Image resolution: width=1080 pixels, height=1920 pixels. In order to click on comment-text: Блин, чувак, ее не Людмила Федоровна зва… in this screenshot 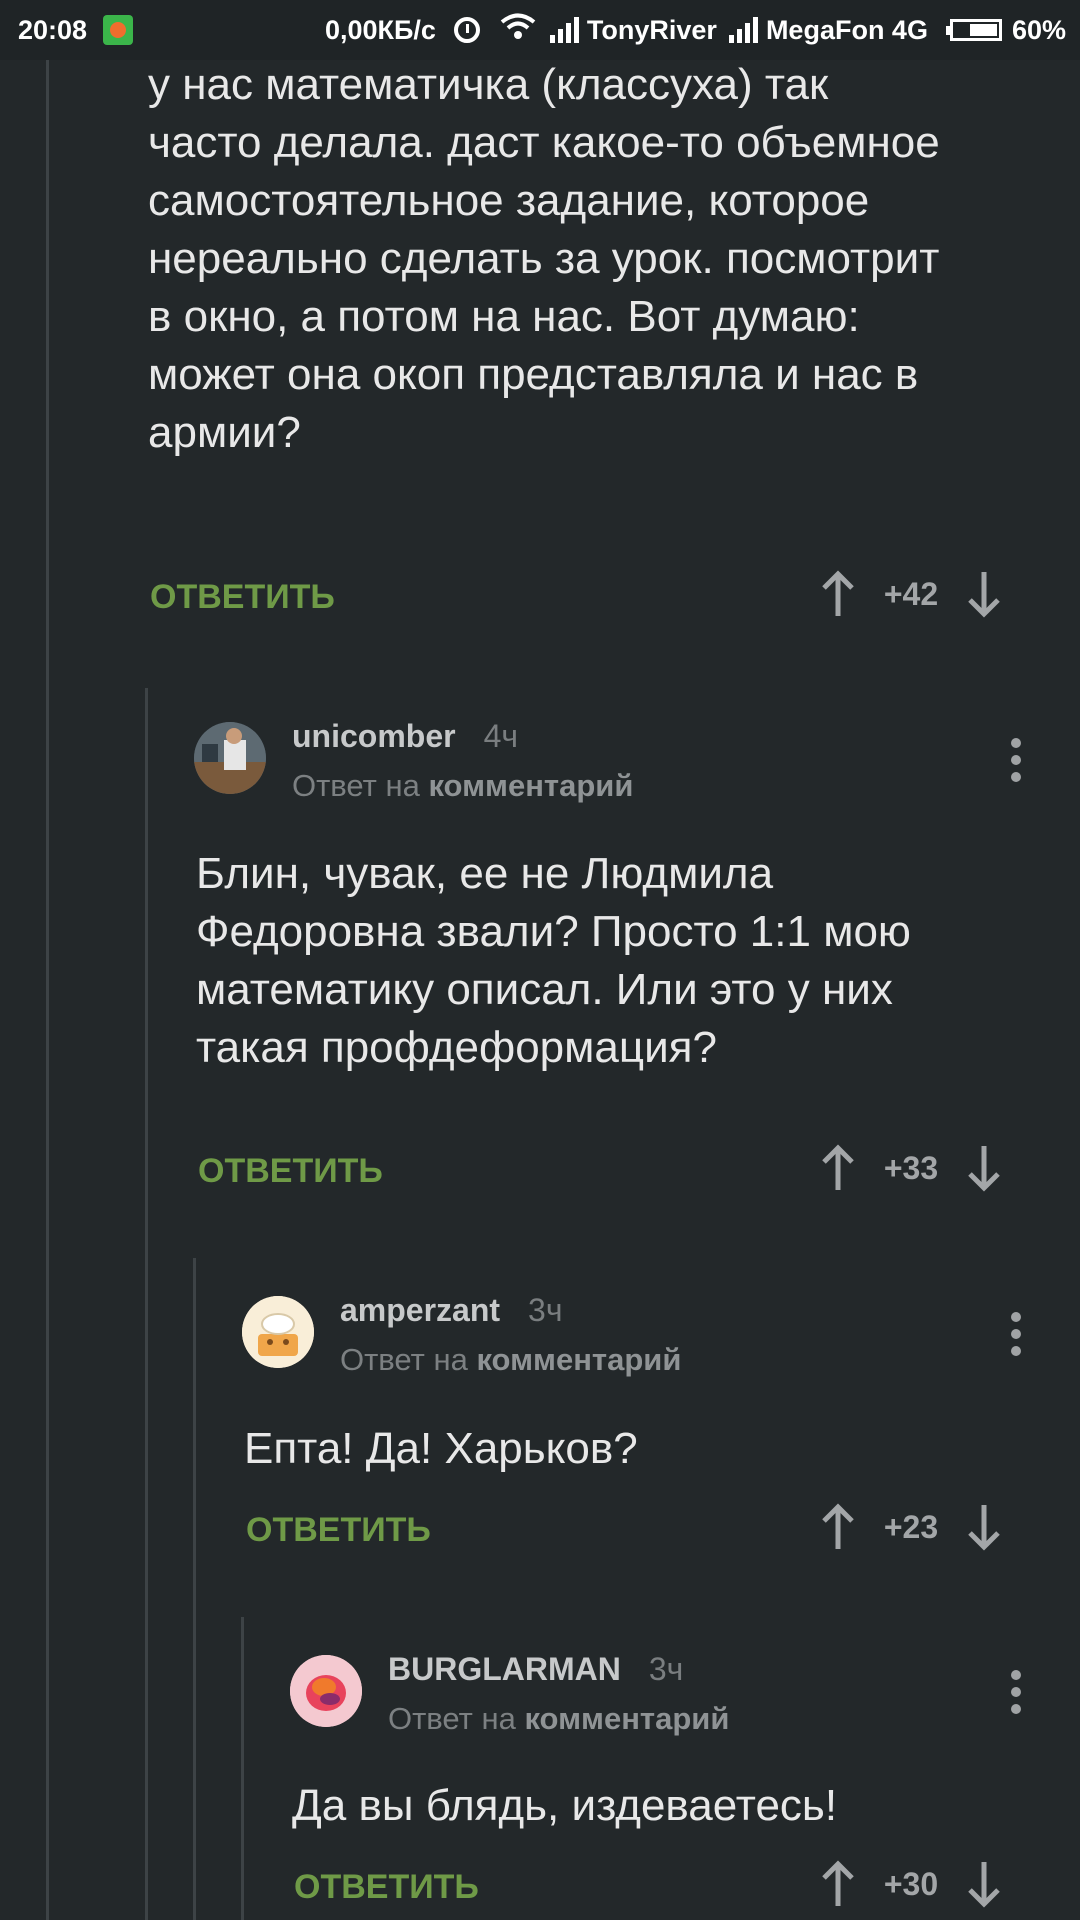, I will do `click(553, 960)`.